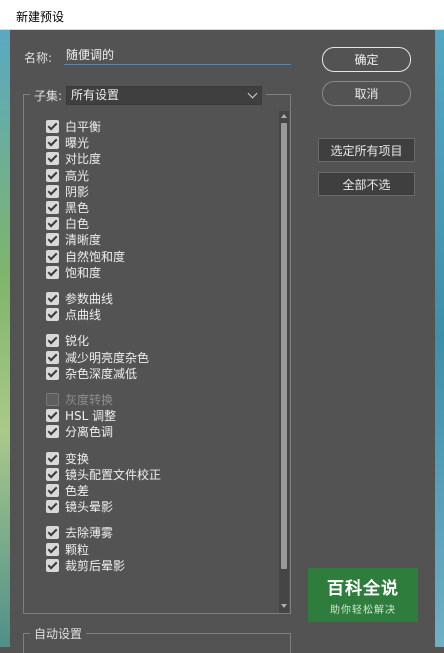 The width and height of the screenshot is (444, 653). Describe the element at coordinates (48, 96) in the screenshot. I see `subset-label: 子集:` at that location.